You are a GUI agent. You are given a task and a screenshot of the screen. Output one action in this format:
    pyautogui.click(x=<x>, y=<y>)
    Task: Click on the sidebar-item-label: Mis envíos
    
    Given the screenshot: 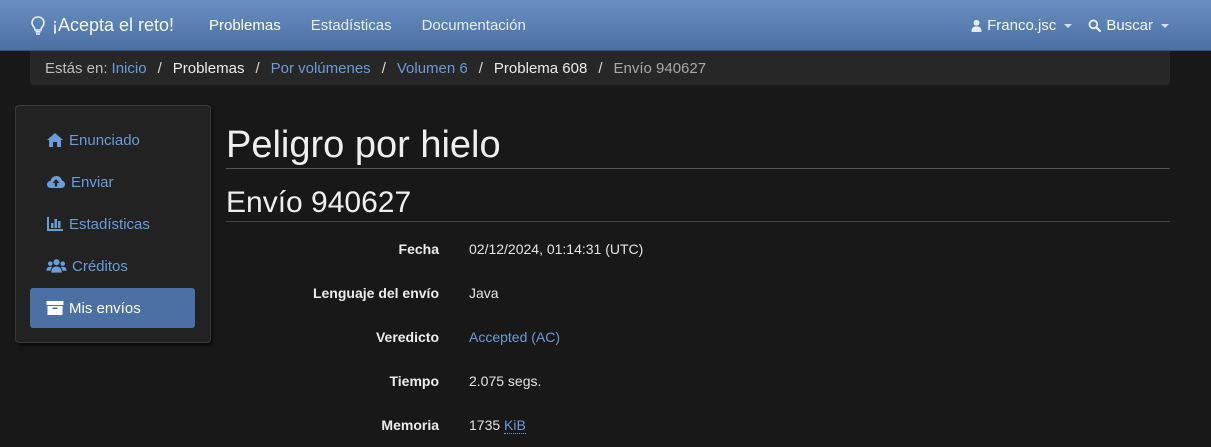 What is the action you would take?
    pyautogui.click(x=105, y=308)
    